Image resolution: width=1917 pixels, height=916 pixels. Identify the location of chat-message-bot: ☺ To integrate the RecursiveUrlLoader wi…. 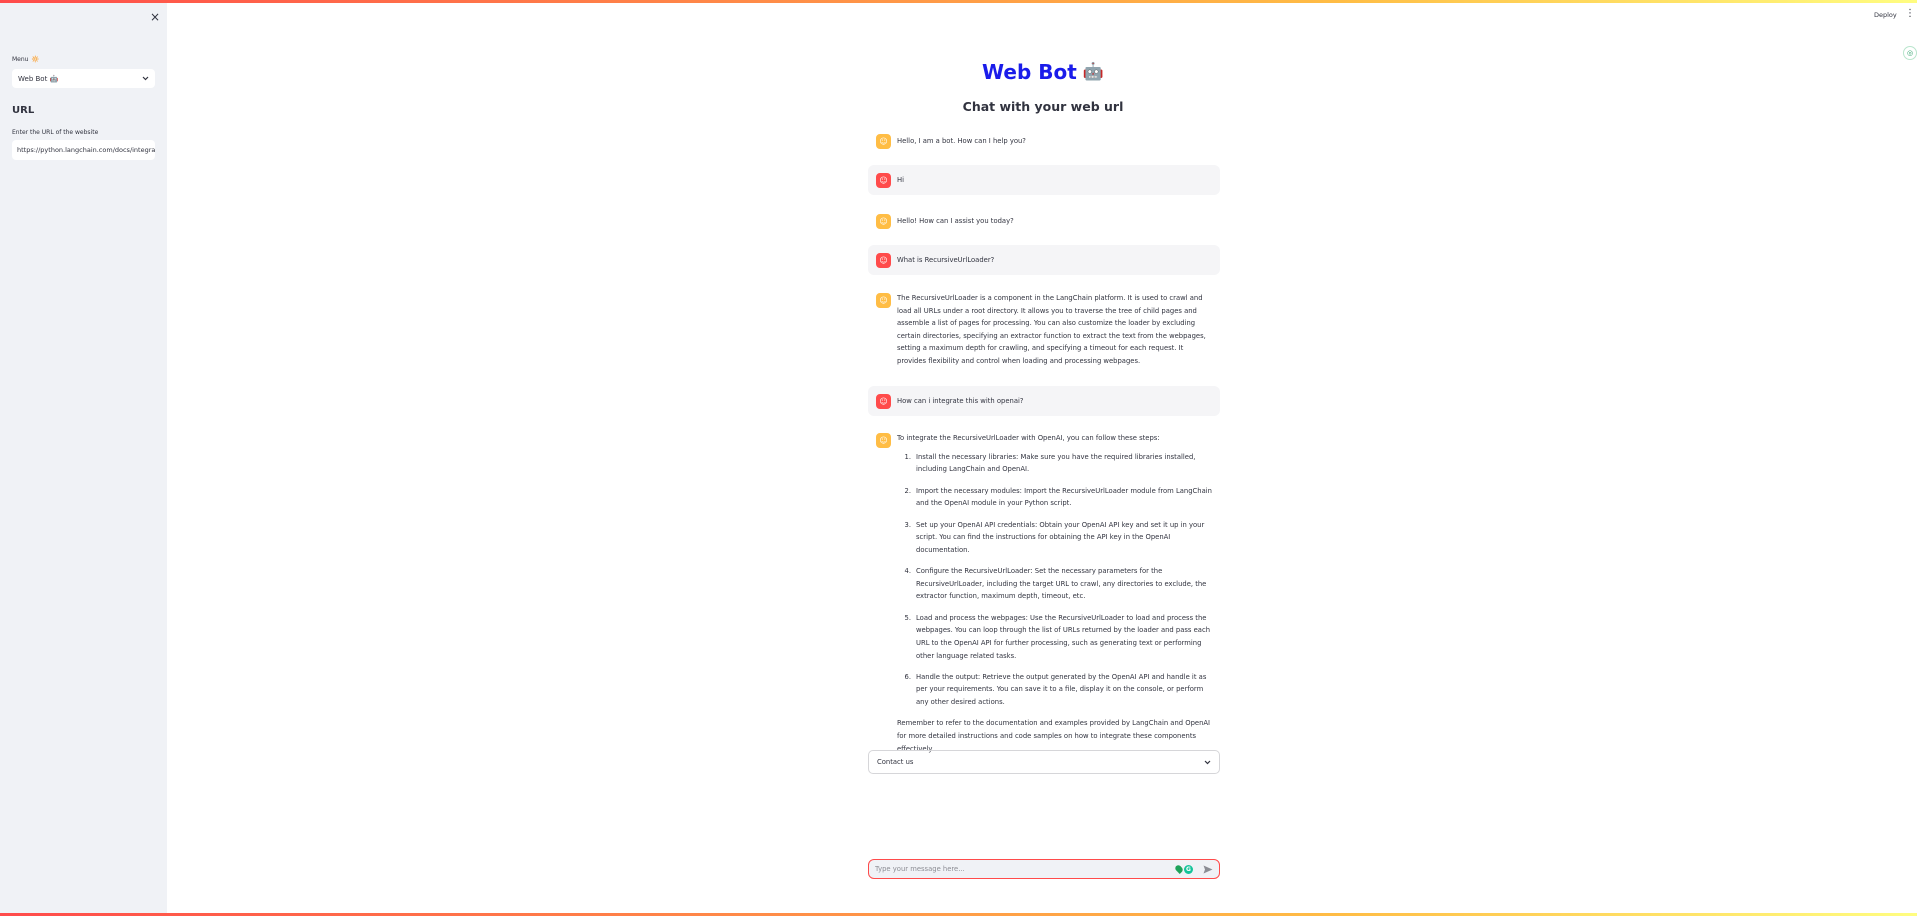
(1044, 593).